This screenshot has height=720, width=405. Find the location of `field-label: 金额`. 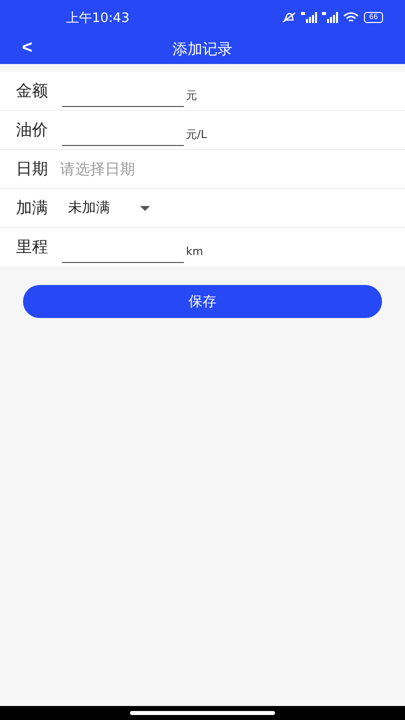

field-label: 金额 is located at coordinates (32, 91).